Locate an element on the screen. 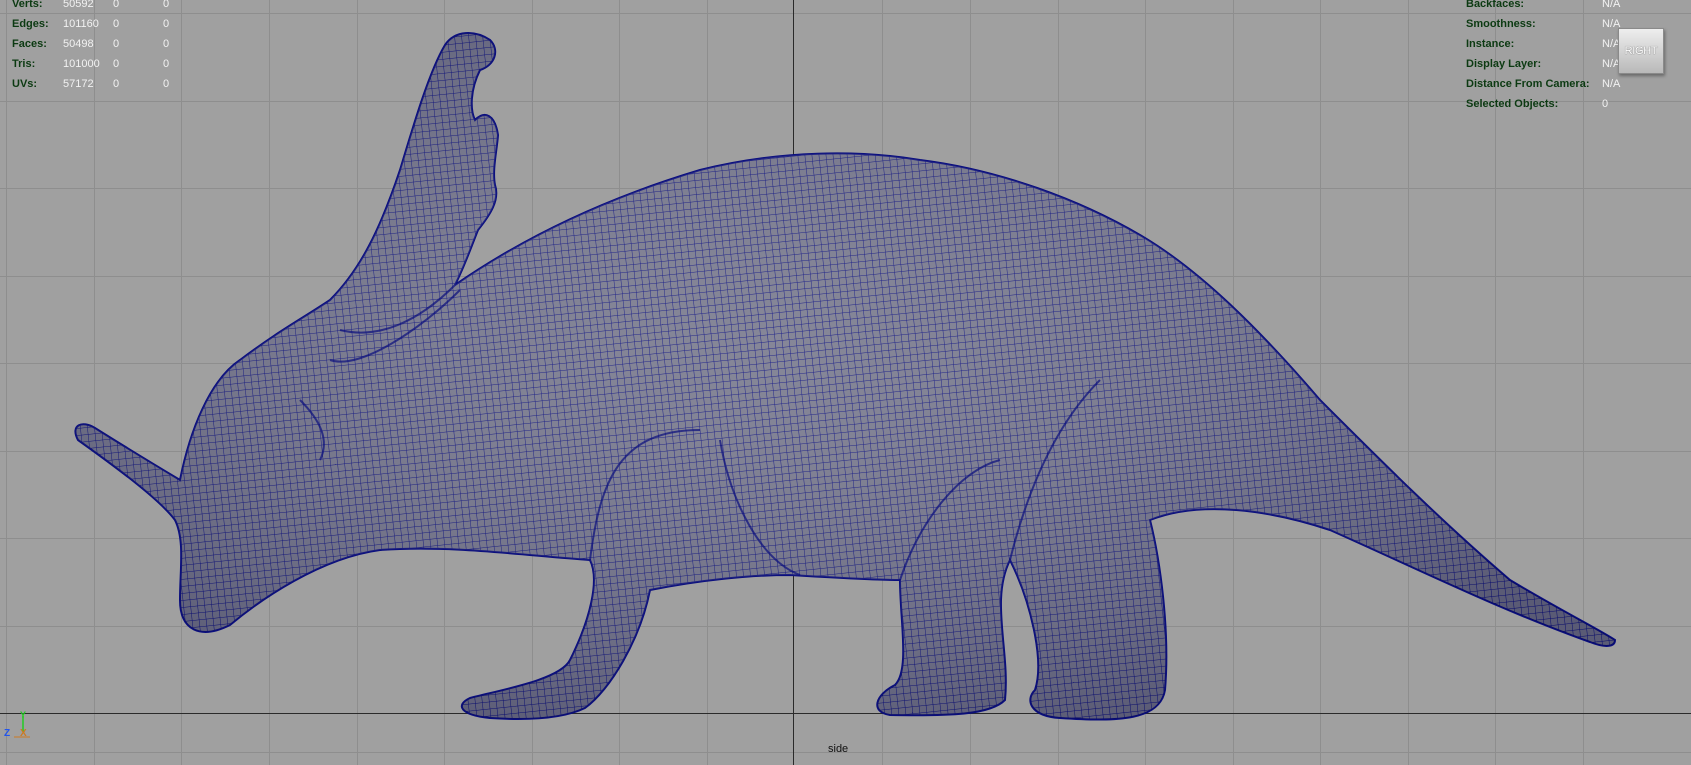 Image resolution: width=1691 pixels, height=765 pixels. detail-row-distance: Distance From Camera: N/A is located at coordinates (1543, 84).